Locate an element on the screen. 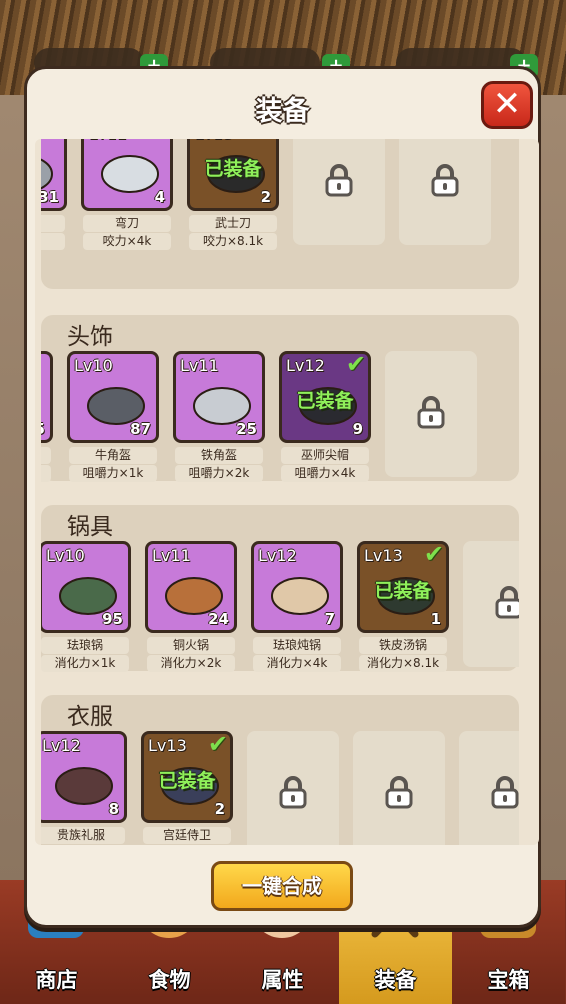 This screenshot has width=566, height=1004. item-name: 牛角盔 is located at coordinates (113, 455).